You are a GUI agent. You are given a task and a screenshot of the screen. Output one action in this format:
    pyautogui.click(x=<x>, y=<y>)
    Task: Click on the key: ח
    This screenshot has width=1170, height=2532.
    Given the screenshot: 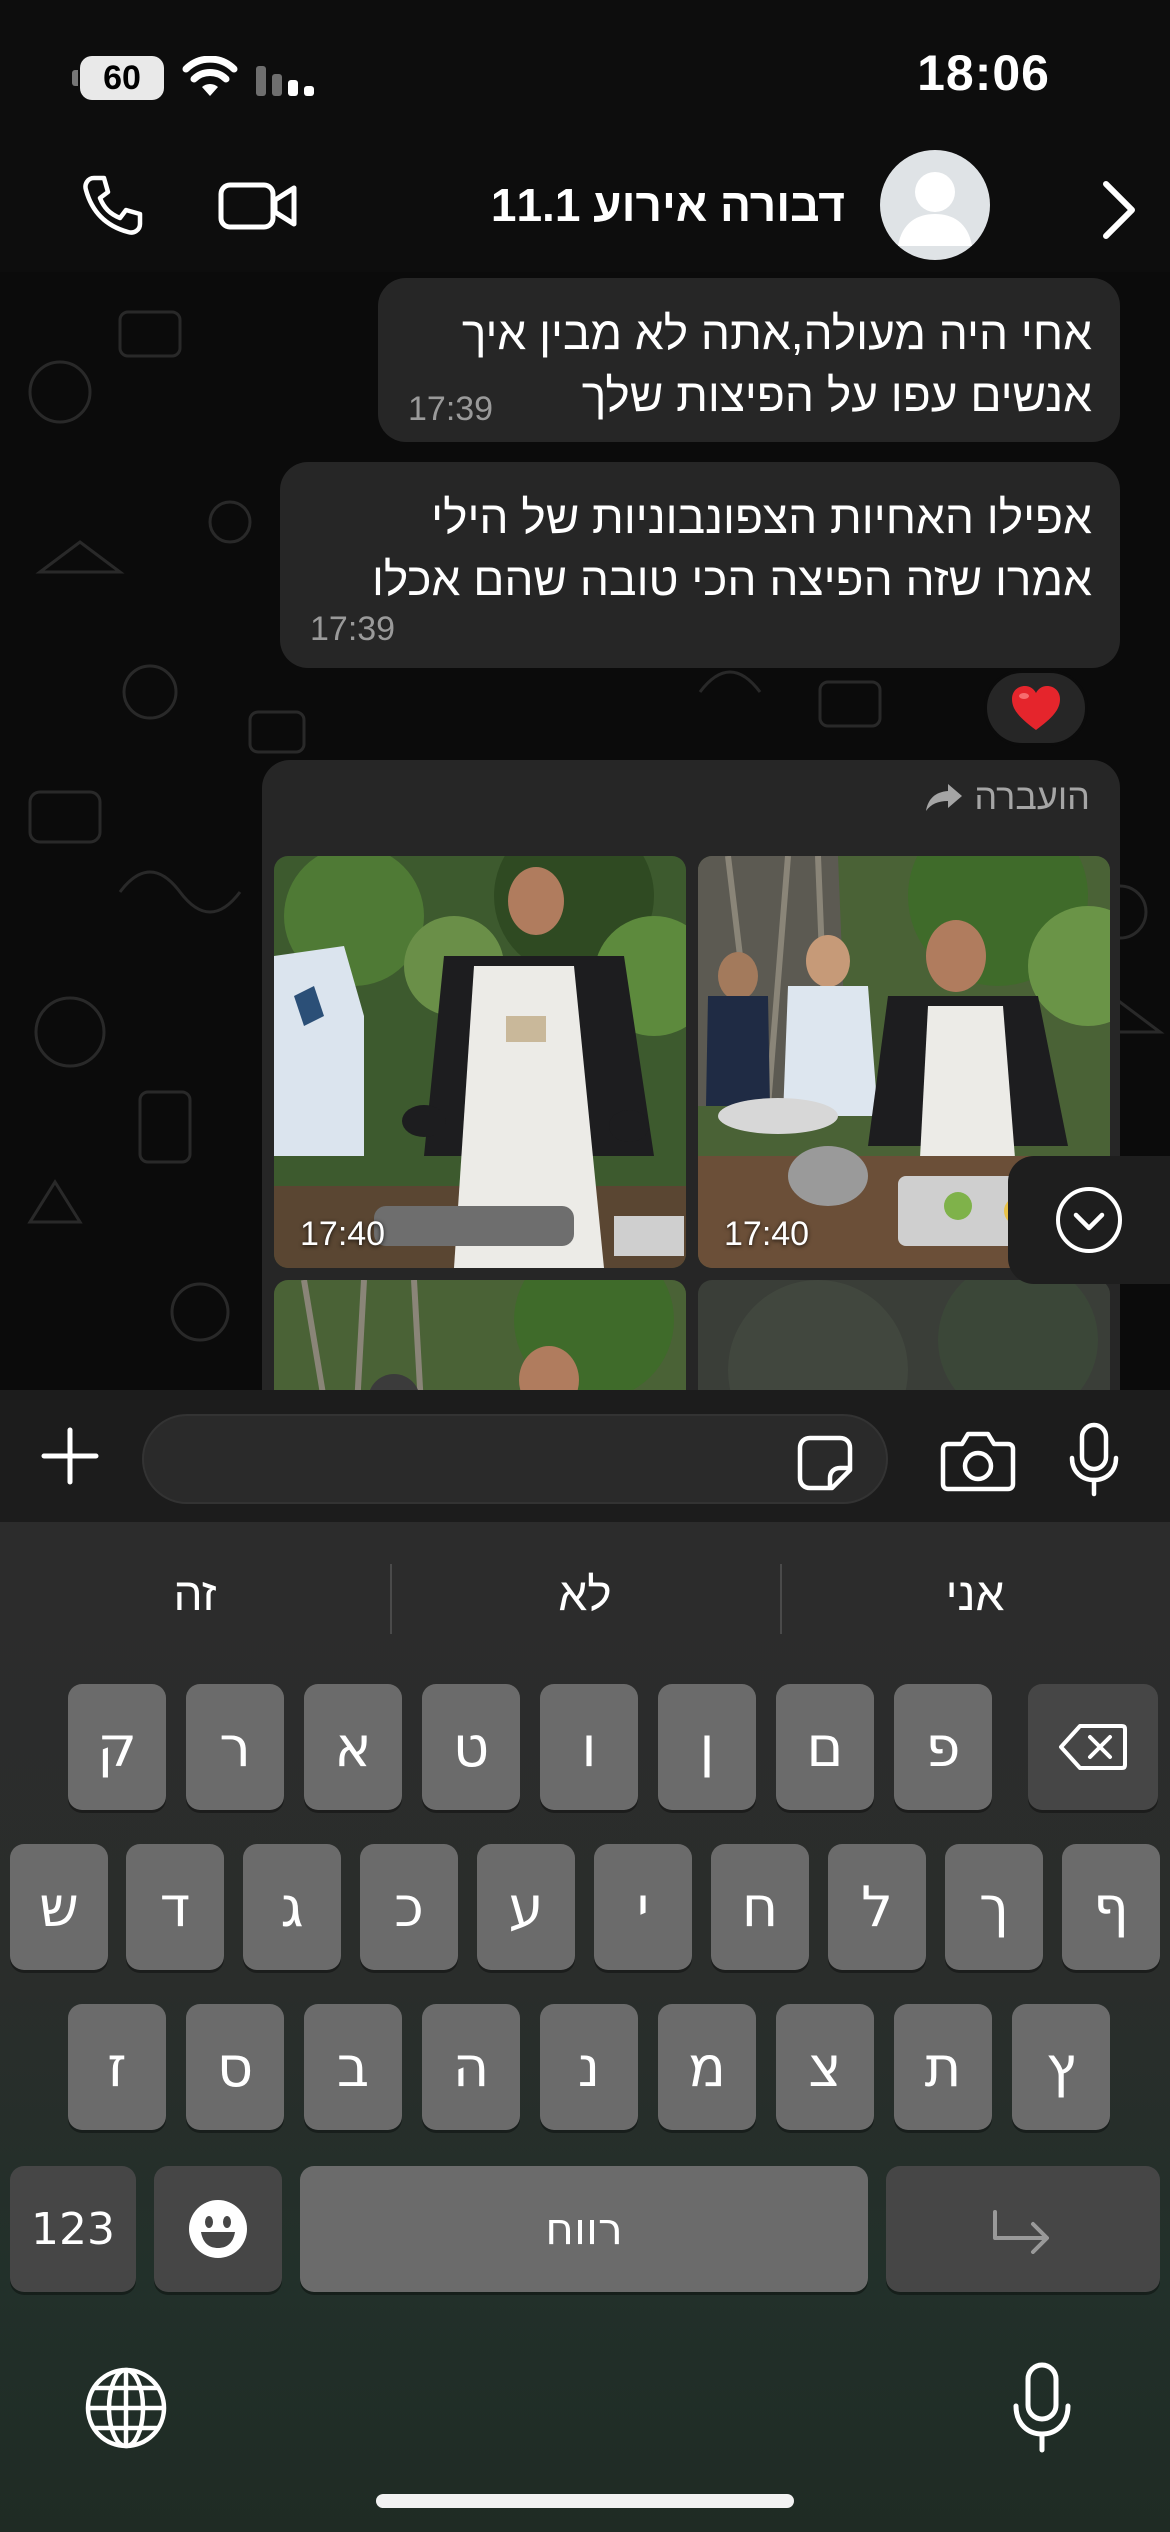 What is the action you would take?
    pyautogui.click(x=760, y=1907)
    